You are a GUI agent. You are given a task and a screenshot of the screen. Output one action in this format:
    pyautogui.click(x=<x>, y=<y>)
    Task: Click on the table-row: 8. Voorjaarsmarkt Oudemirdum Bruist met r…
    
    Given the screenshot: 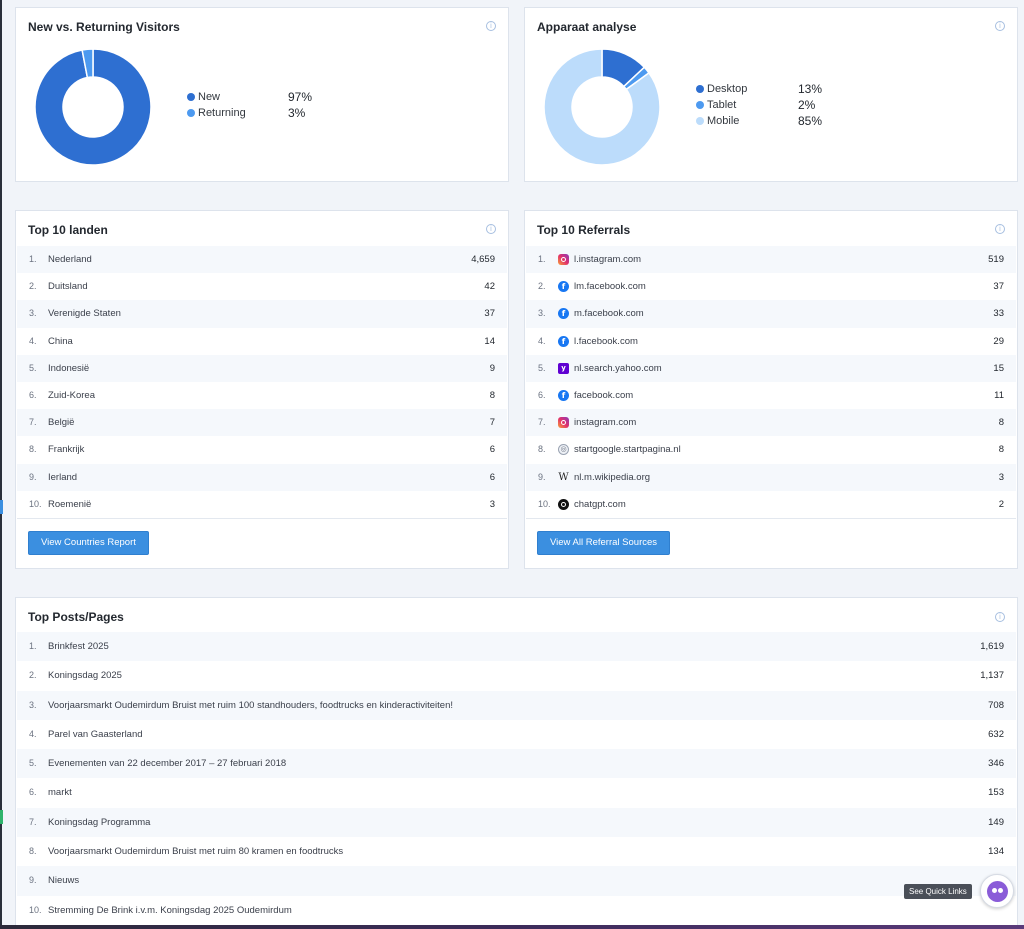 What is the action you would take?
    pyautogui.click(x=516, y=851)
    